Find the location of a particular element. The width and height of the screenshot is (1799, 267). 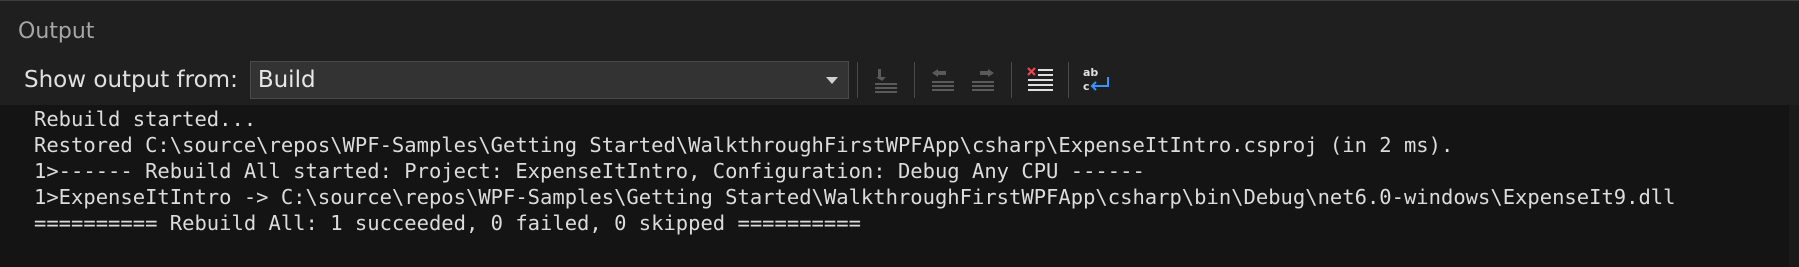

output-source-dropdown: Build is located at coordinates (549, 80).